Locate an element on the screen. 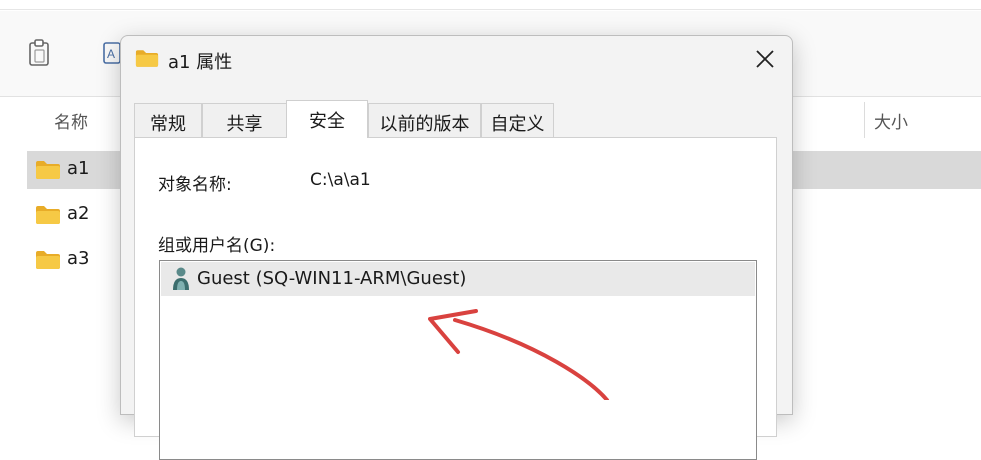 This screenshot has height=460, width=981. user-list-item: Guest (SQ-WIN11-ARM\Guest) is located at coordinates (458, 279).